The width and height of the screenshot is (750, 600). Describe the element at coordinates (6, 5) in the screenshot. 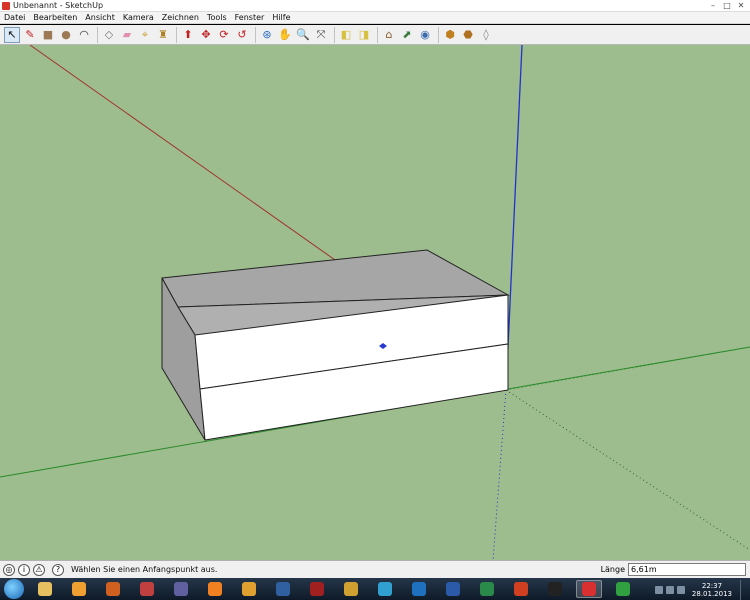

I see `sketchup-logo-icon` at that location.